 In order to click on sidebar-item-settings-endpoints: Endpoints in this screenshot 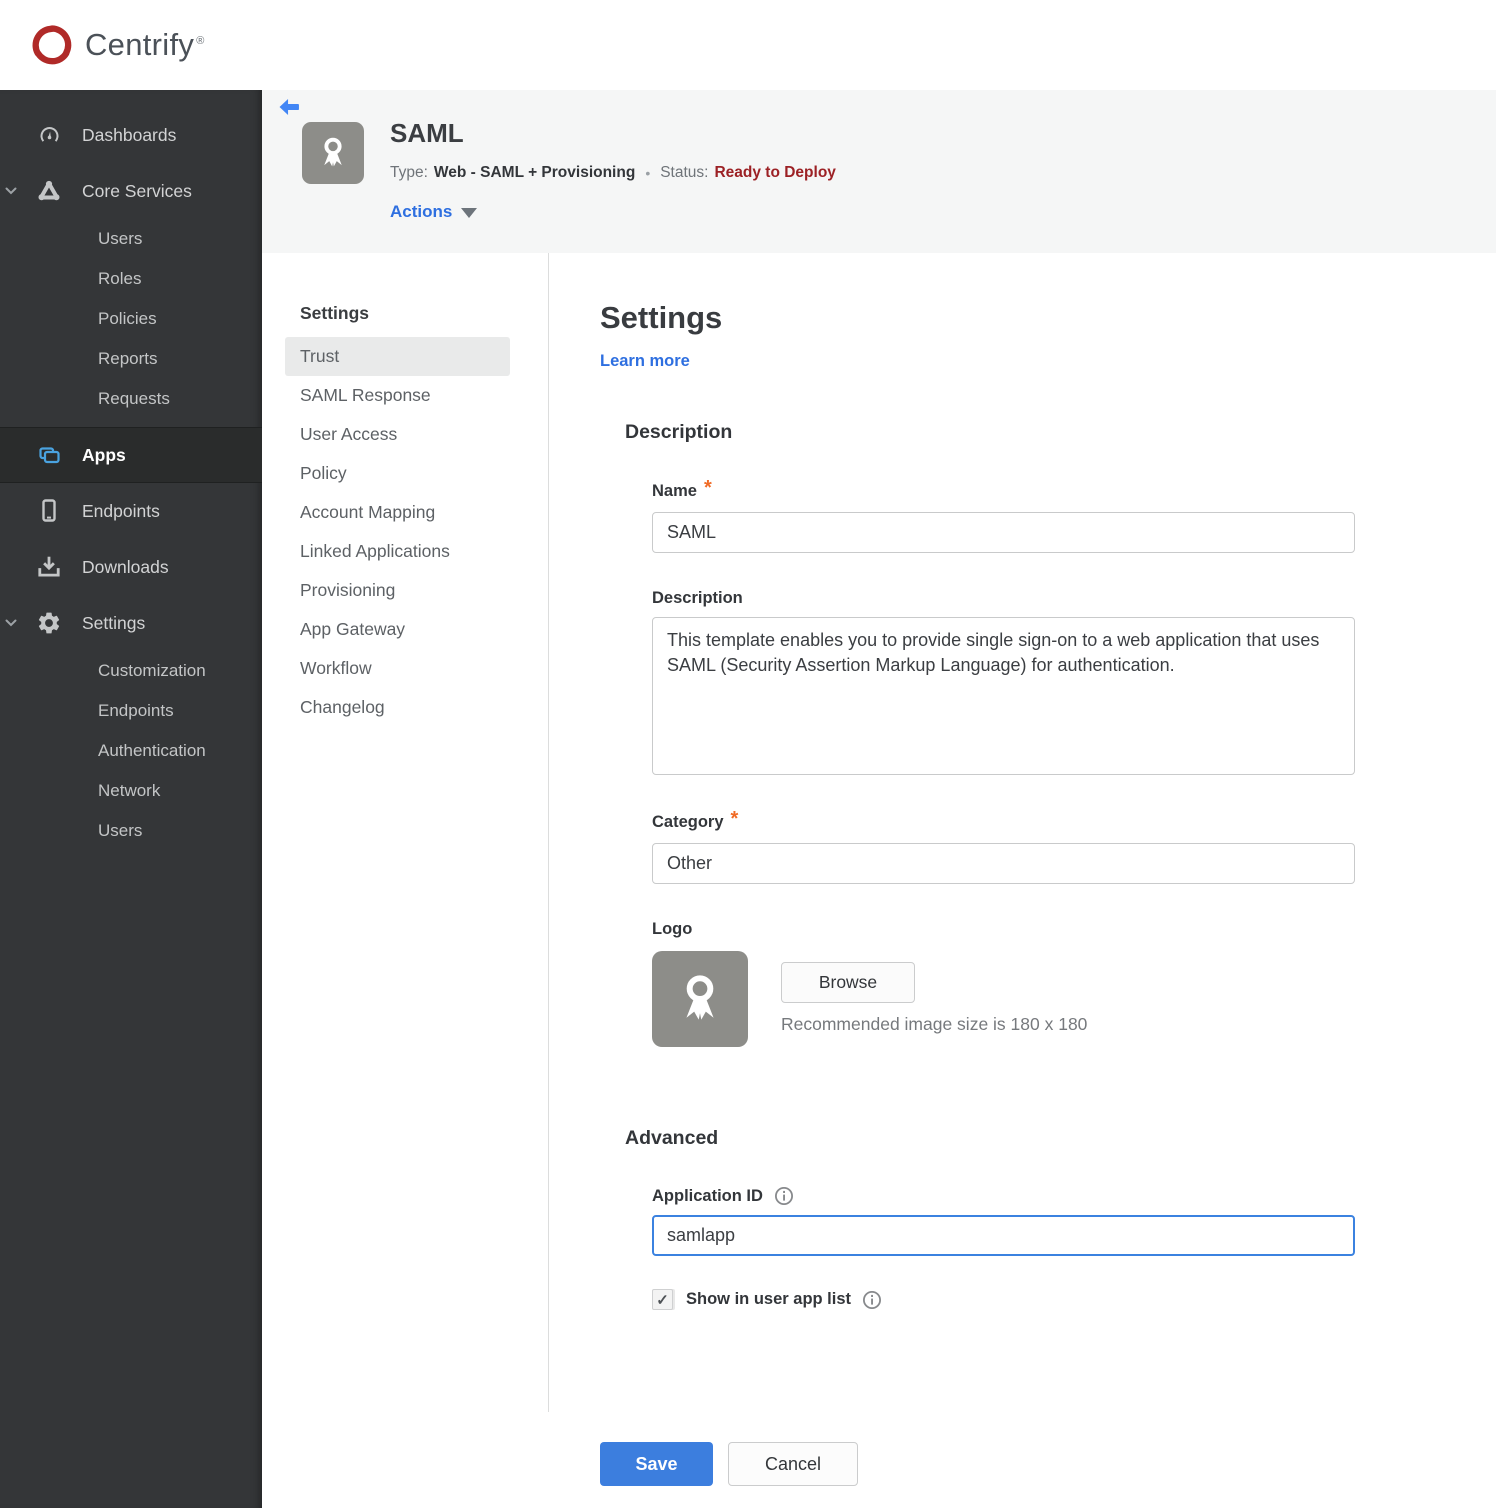, I will do `click(131, 711)`.